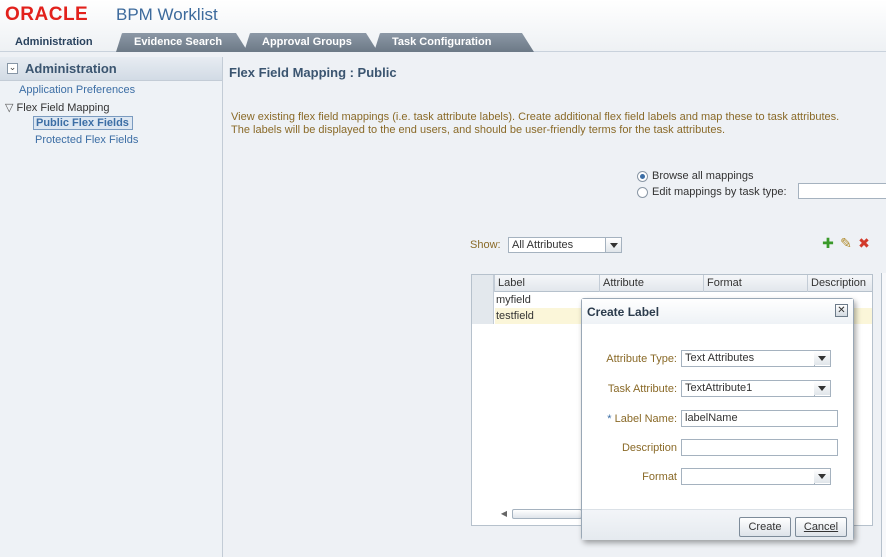 The height and width of the screenshot is (557, 886). What do you see at coordinates (717, 311) in the screenshot?
I see `dialog-header: Create Label ✕` at bounding box center [717, 311].